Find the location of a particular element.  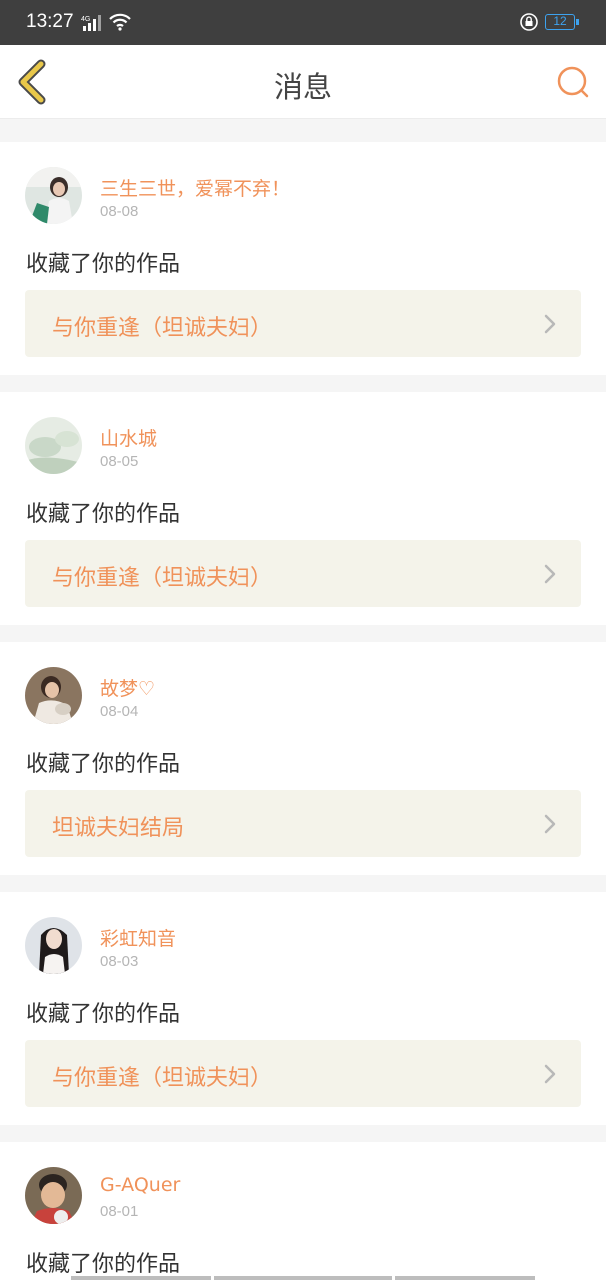

search-button is located at coordinates (573, 82).